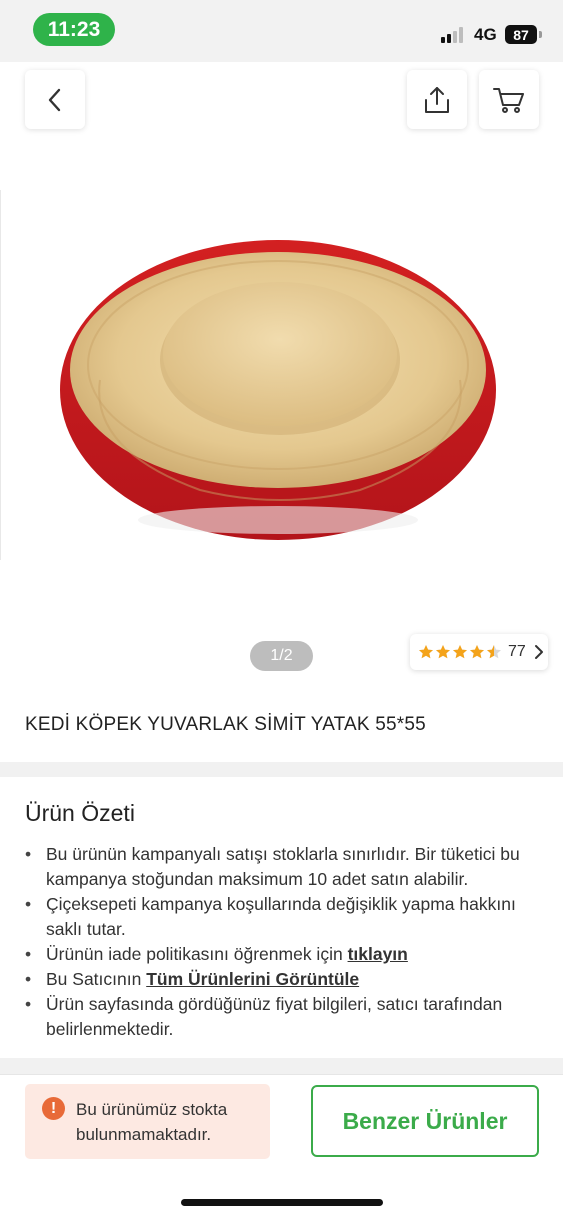  What do you see at coordinates (281, 31) in the screenshot?
I see `status-bar: 11:23 4G 87` at bounding box center [281, 31].